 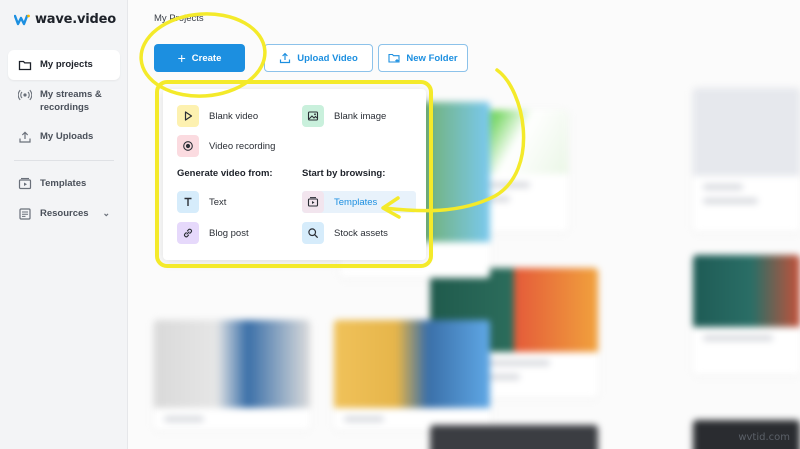 I want to click on menu-item-templates: Templates, so click(x=359, y=202).